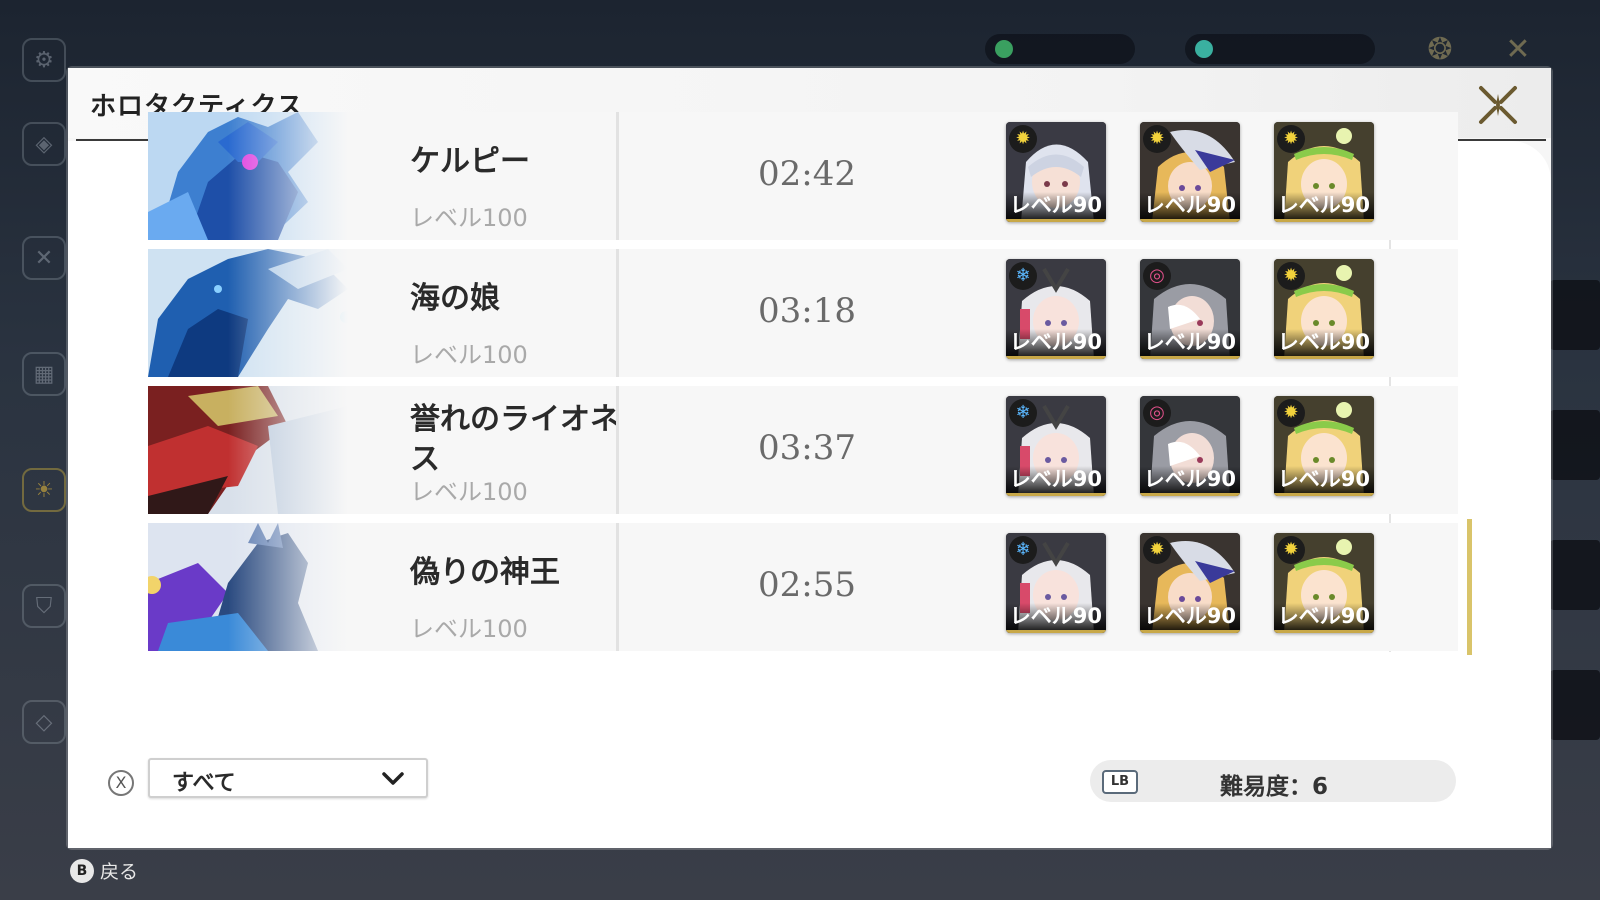 This screenshot has height=900, width=1600. Describe the element at coordinates (485, 572) in the screenshot. I see `boss-name: 偽りの神王` at that location.